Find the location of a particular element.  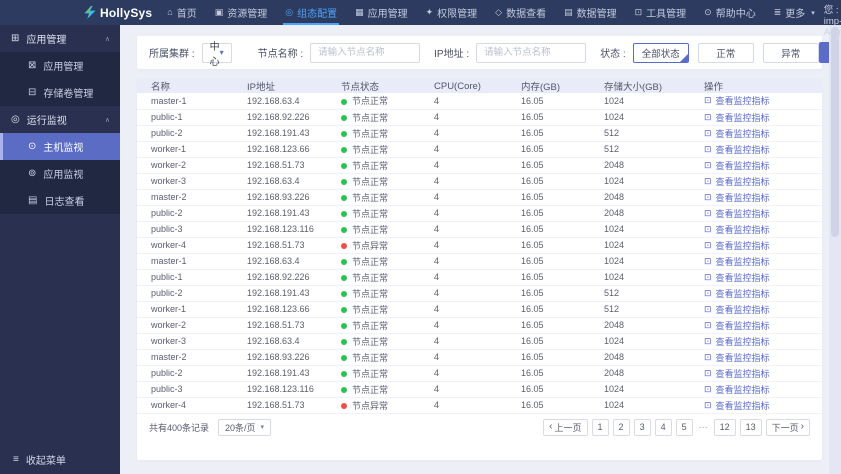

status-option-all: 全部状态 is located at coordinates (660, 52).